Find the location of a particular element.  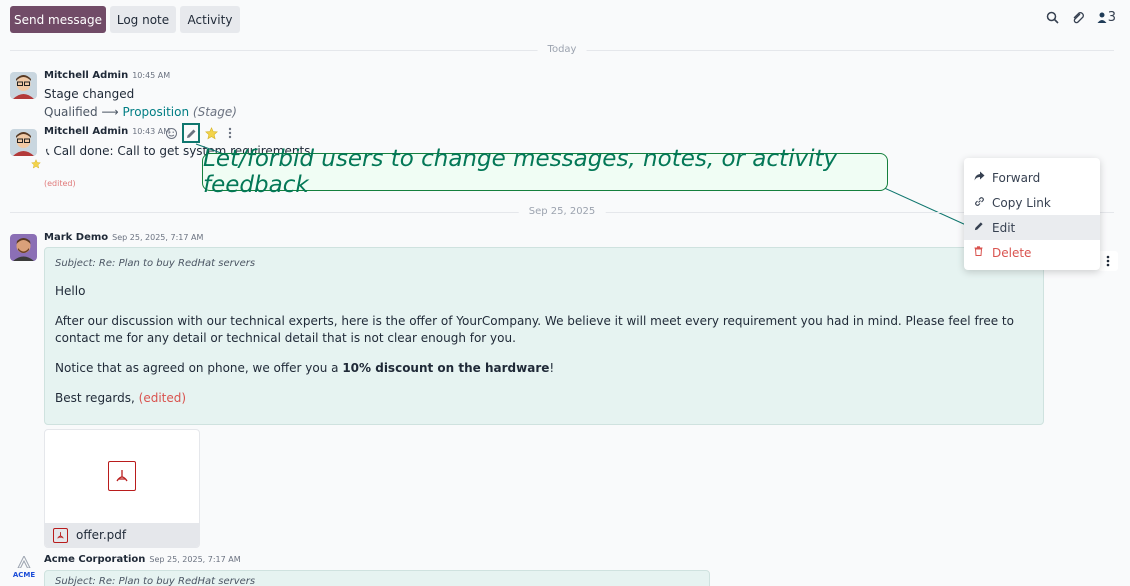

attachment-filename: offer.pdf is located at coordinates (101, 535).